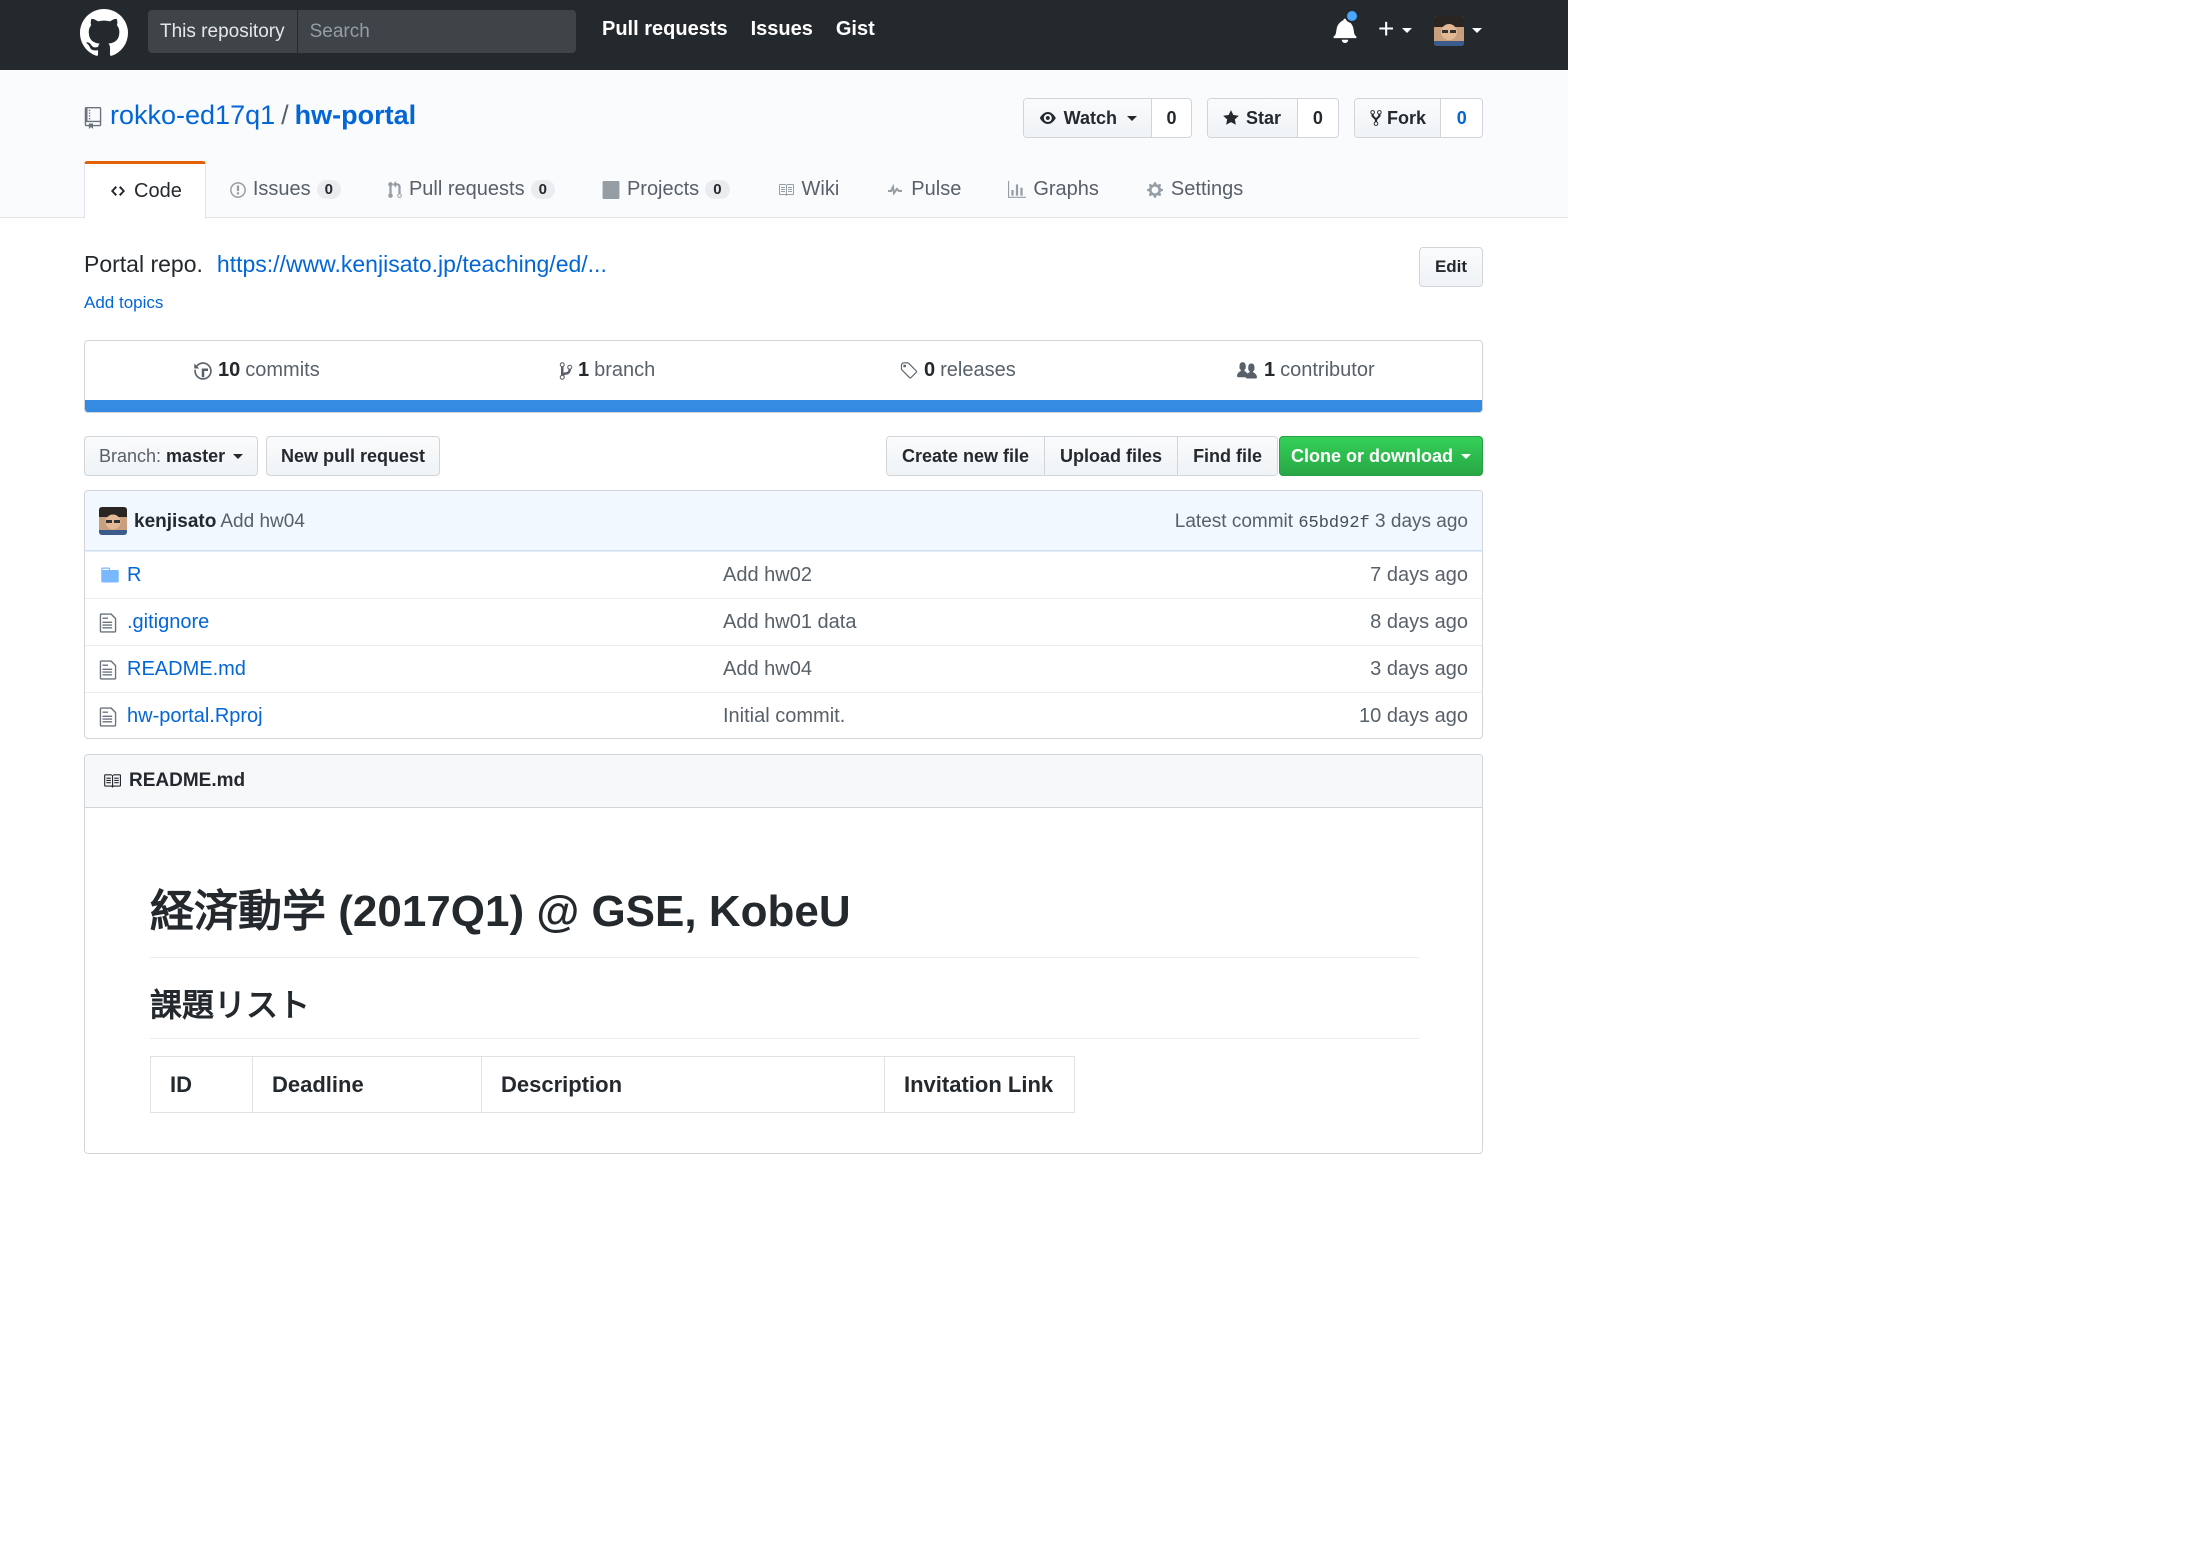 This screenshot has height=1544, width=2196. What do you see at coordinates (783, 376) in the screenshot?
I see `repo-summary: 10 commits 1 branch 0 releases 1 contributor` at bounding box center [783, 376].